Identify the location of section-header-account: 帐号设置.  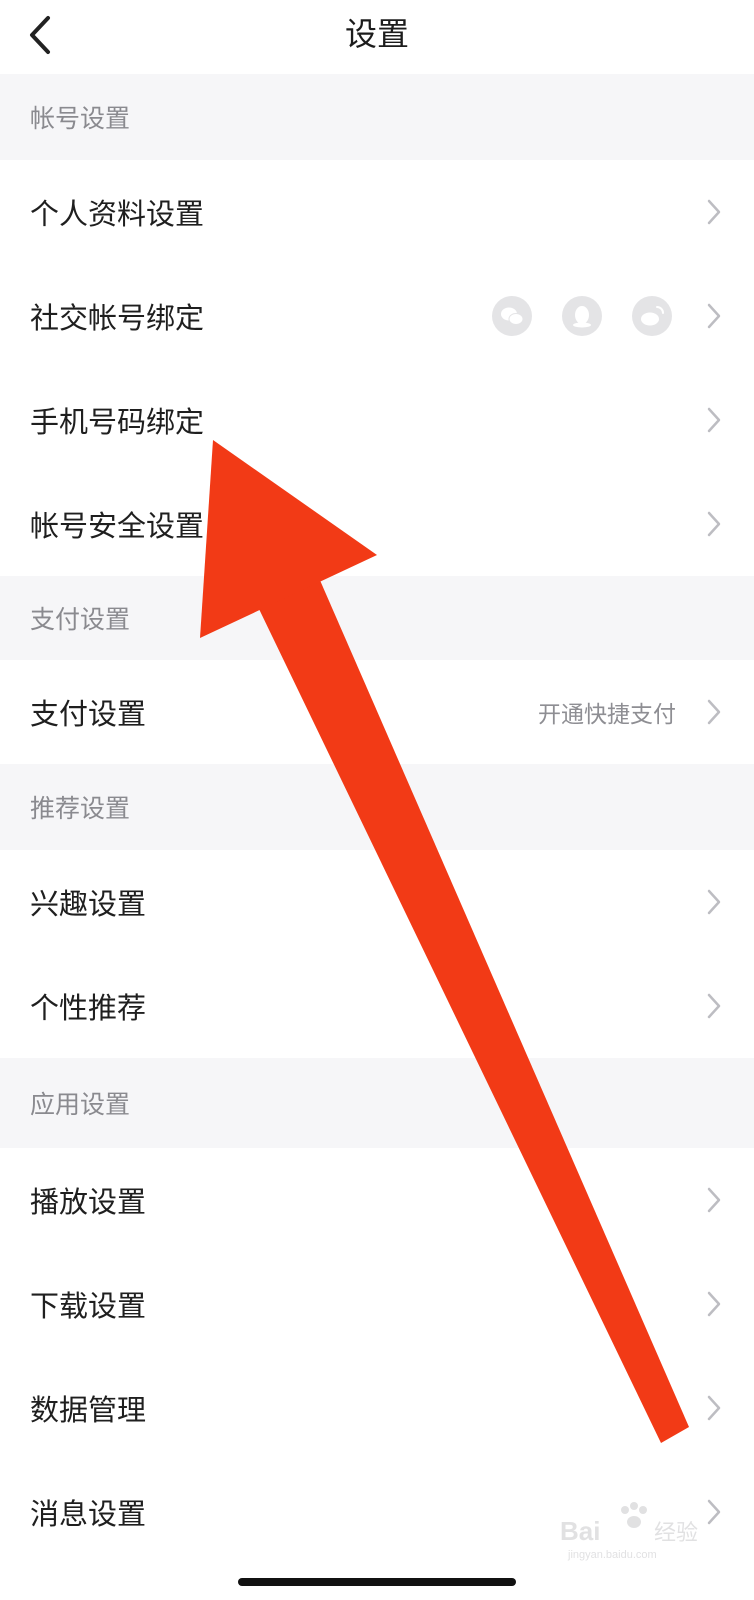
(377, 117).